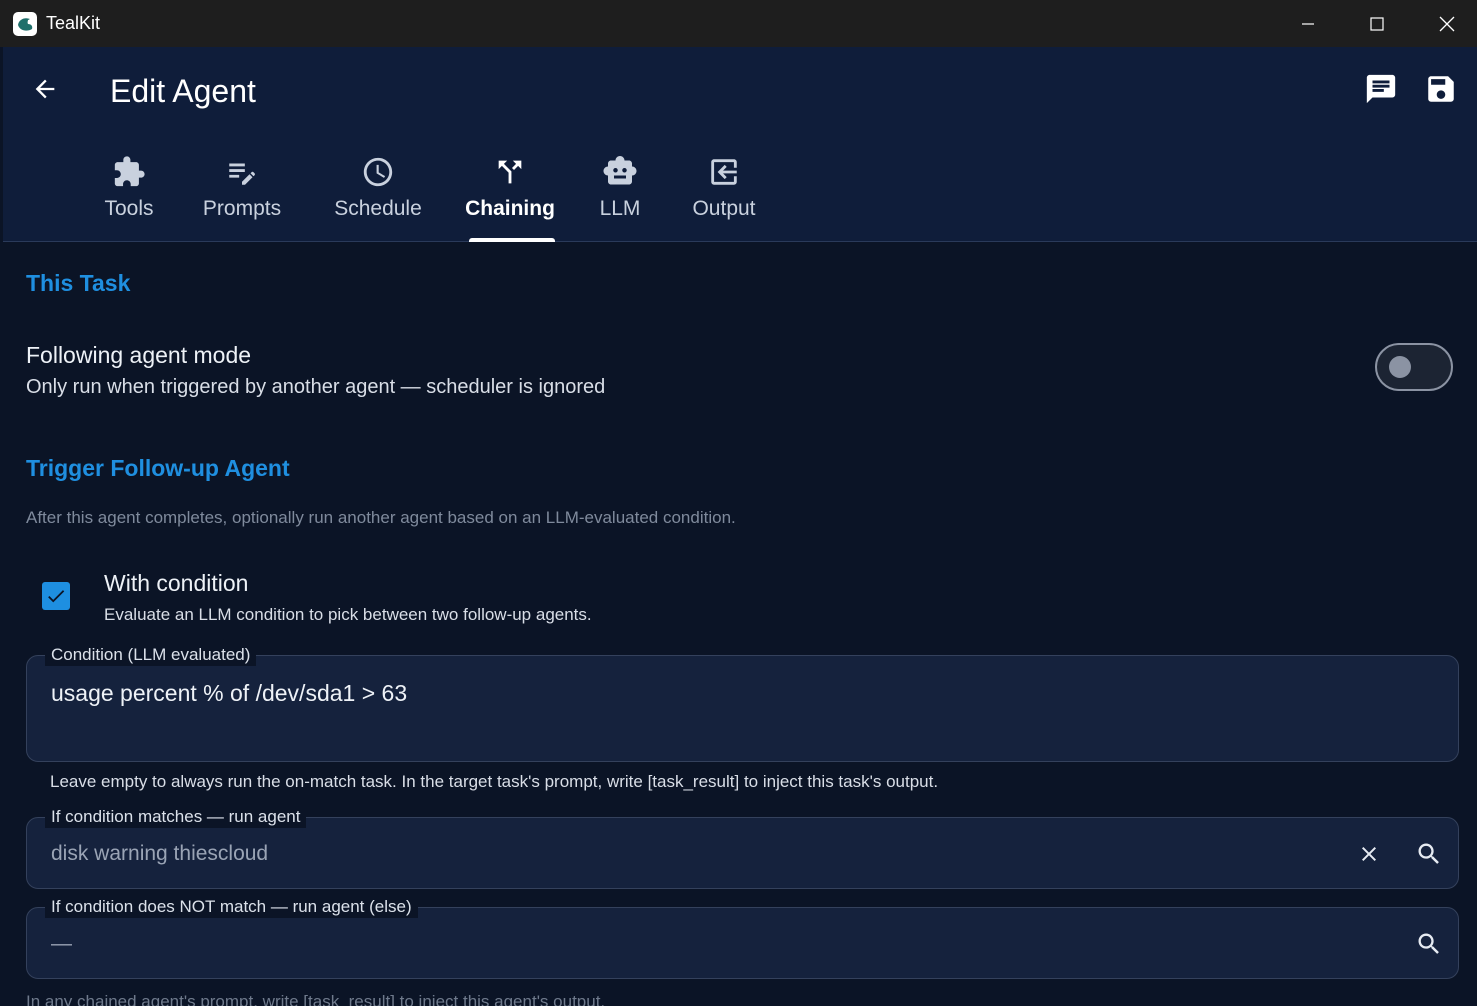 The width and height of the screenshot is (1477, 1006). Describe the element at coordinates (61, 944) in the screenshot. I see `else-agent-input: —` at that location.